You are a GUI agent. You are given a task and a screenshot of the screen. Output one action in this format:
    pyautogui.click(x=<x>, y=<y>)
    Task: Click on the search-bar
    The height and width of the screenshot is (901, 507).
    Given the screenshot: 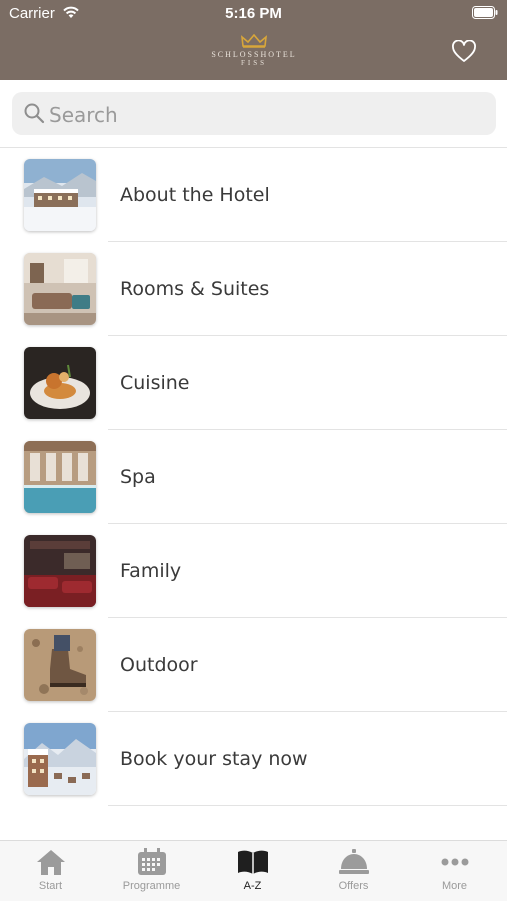 What is the action you would take?
    pyautogui.click(x=254, y=113)
    